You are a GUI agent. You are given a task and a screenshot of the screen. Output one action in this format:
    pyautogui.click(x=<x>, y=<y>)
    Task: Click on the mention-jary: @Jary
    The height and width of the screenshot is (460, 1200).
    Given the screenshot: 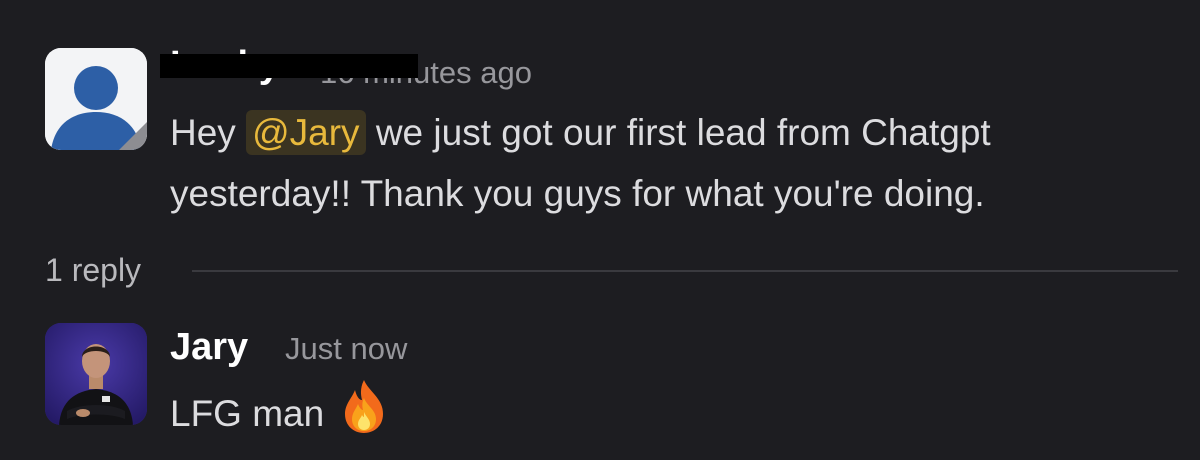 What is the action you would take?
    pyautogui.click(x=306, y=132)
    